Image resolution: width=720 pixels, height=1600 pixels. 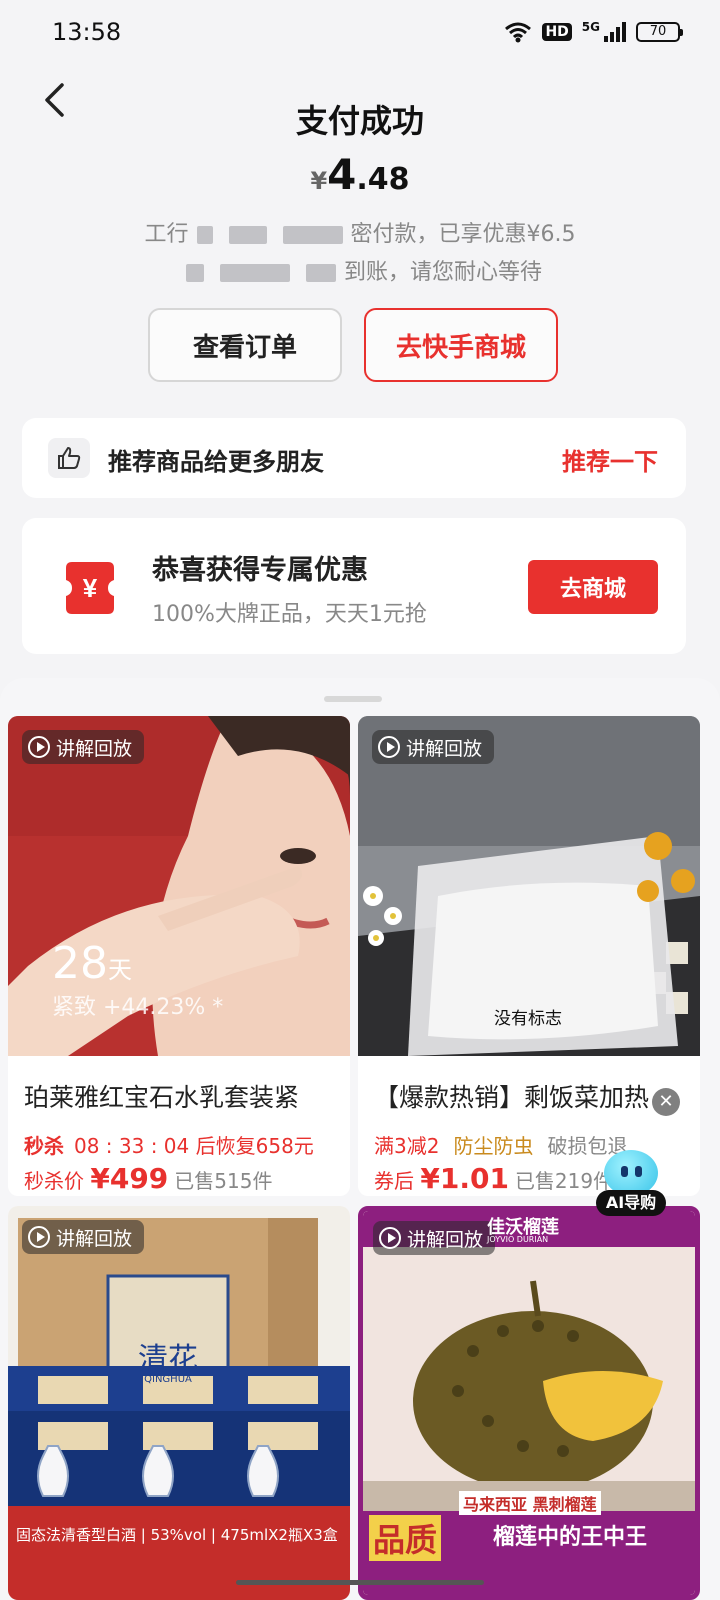 I want to click on thumbs-up-icon, so click(x=69, y=458).